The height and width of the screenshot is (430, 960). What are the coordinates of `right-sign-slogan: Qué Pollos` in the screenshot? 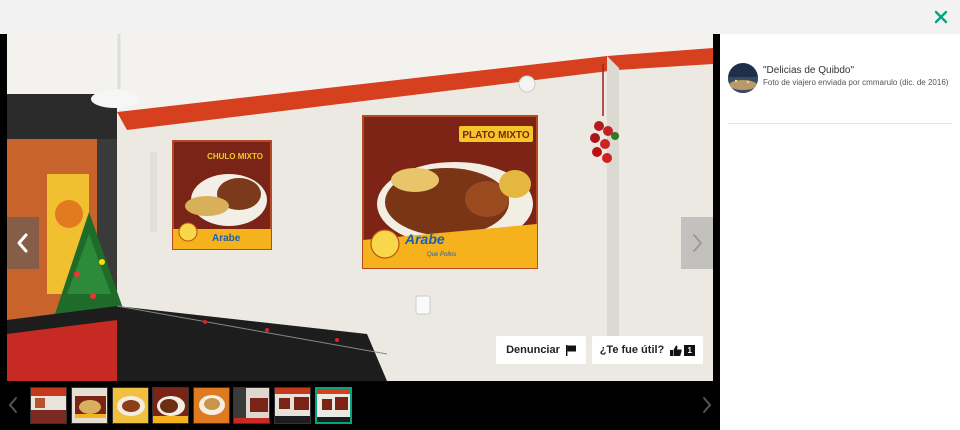 It's located at (441, 255).